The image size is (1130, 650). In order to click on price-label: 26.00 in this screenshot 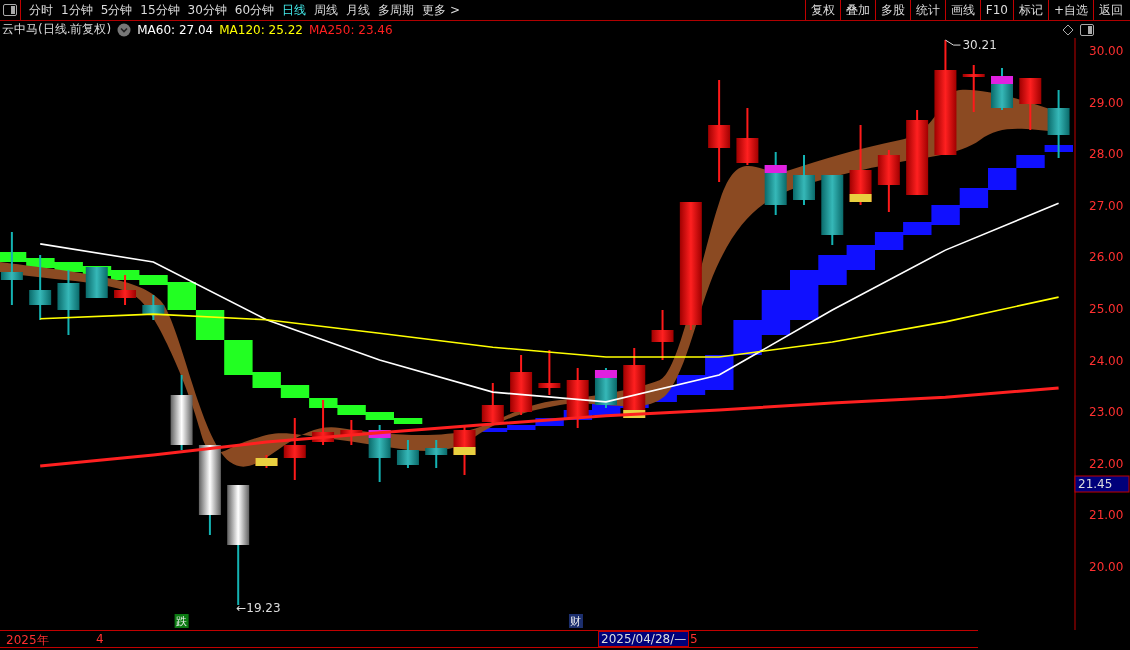, I will do `click(1106, 257)`.